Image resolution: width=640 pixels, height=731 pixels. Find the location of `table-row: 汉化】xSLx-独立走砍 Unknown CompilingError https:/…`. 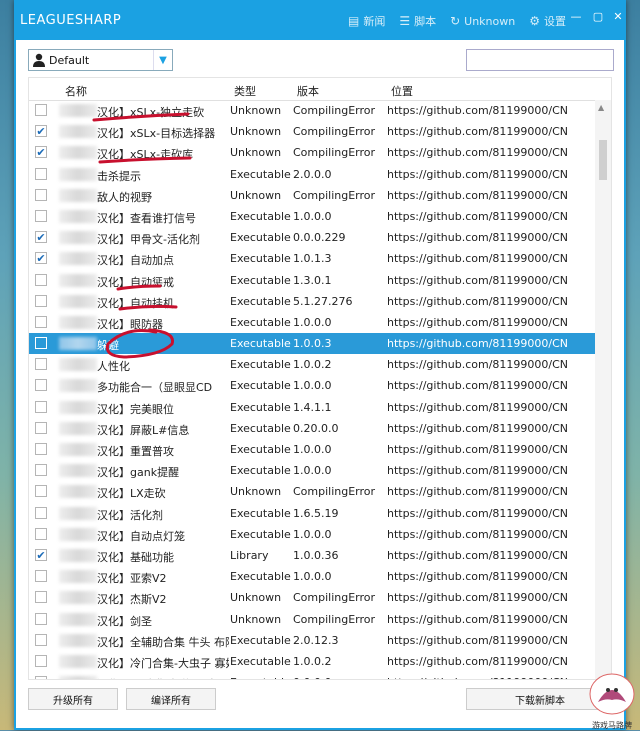

table-row: 汉化】xSLx-独立走砍 Unknown CompilingError https:/… is located at coordinates (313, 110).